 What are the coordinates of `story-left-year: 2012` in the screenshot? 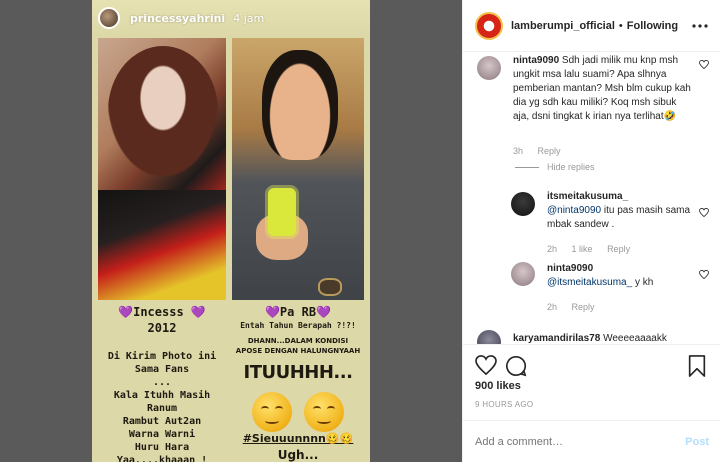 It's located at (162, 328).